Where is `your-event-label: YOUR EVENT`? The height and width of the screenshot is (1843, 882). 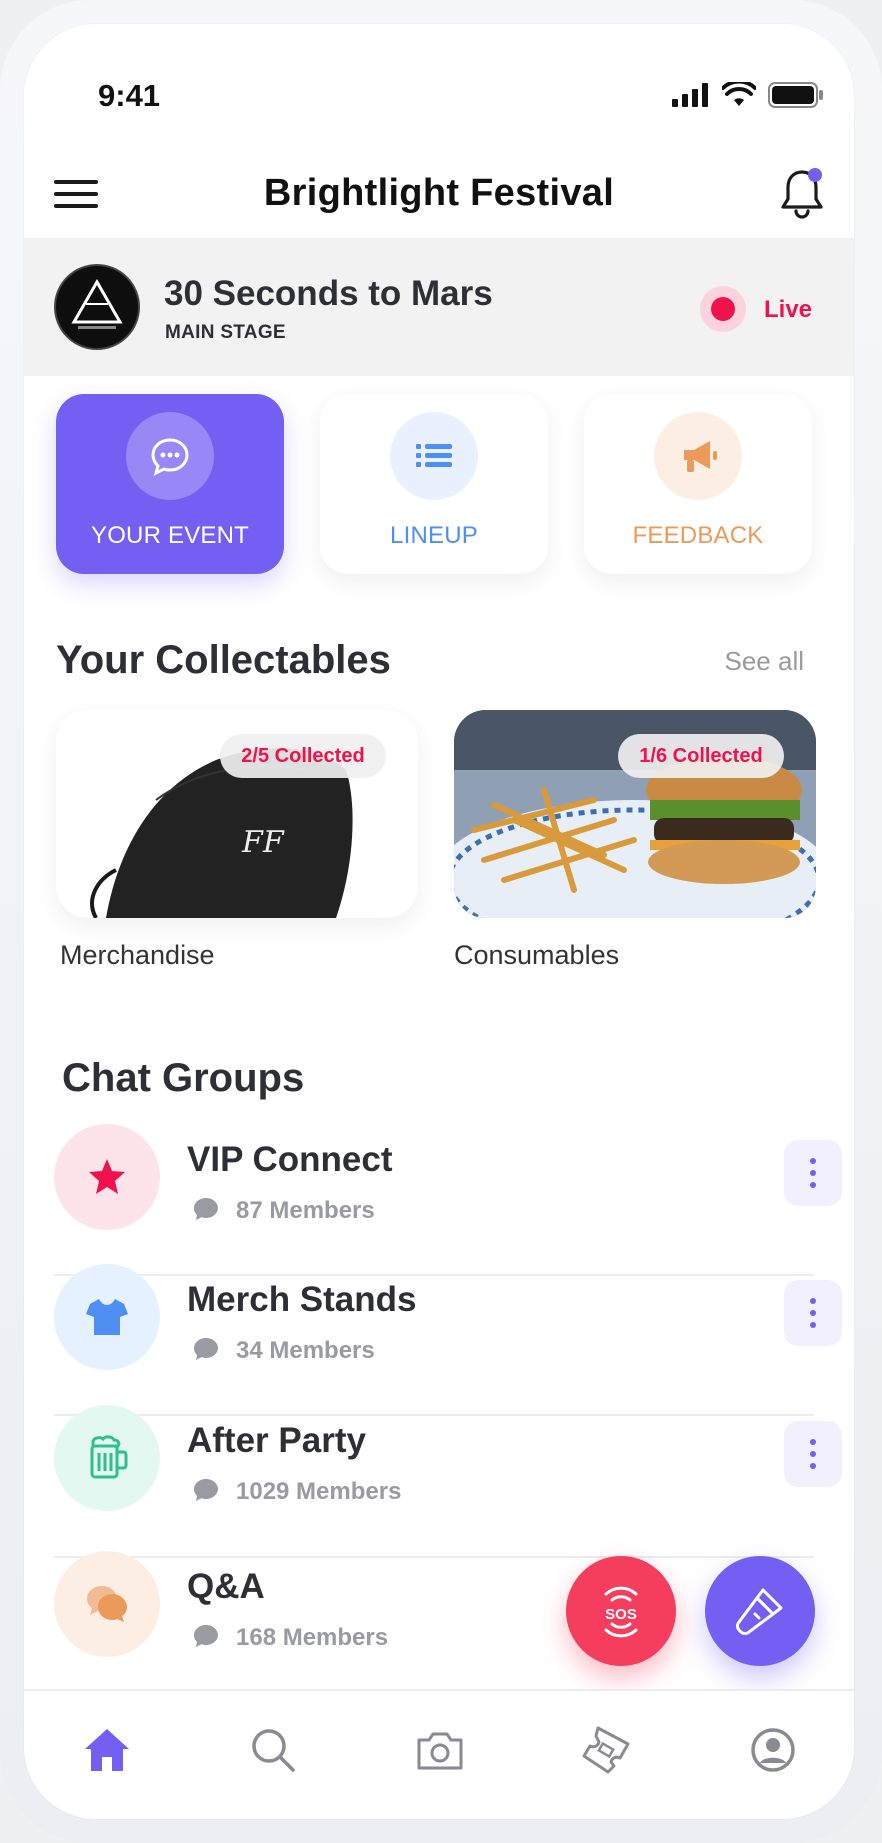 your-event-label: YOUR EVENT is located at coordinates (170, 535).